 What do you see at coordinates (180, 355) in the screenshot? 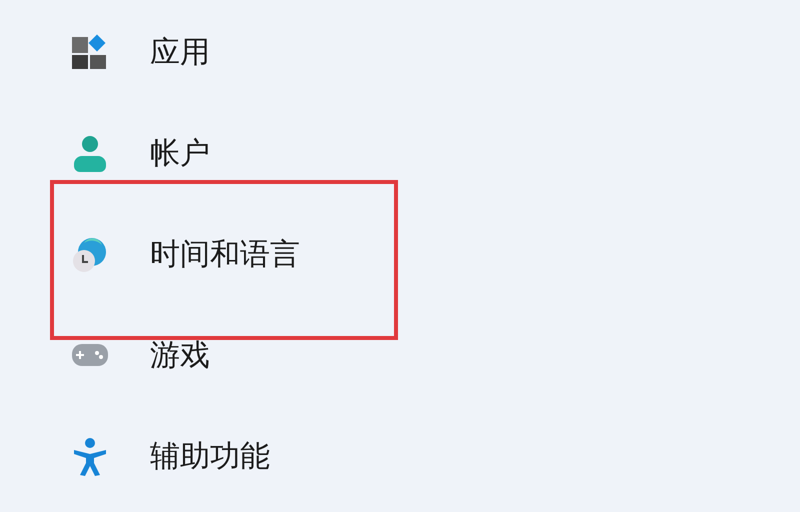
I see `nav-item: 游戏` at bounding box center [180, 355].